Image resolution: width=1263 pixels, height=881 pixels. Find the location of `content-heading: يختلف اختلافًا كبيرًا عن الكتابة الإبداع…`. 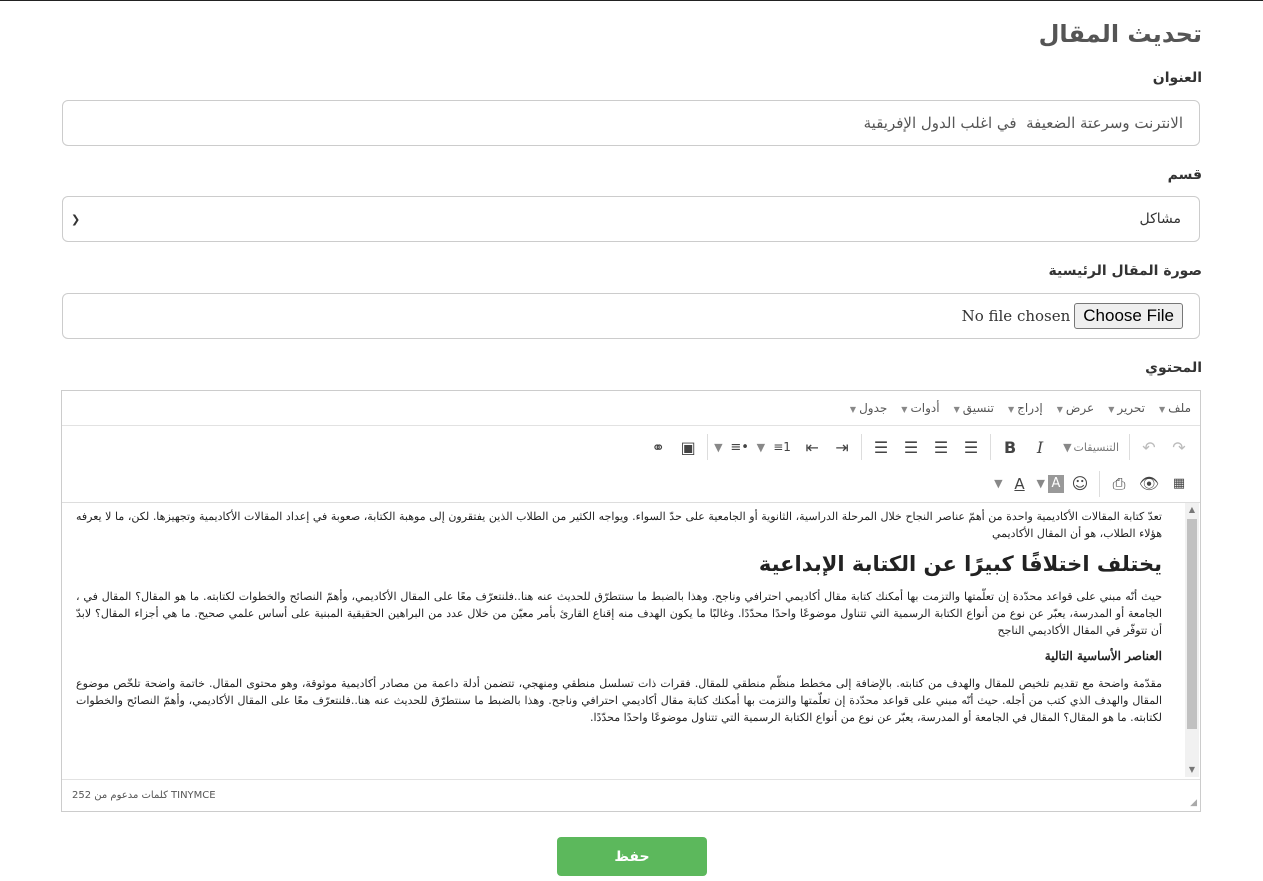

content-heading: يختلف اختلافًا كبيرًا عن الكتابة الإبداع… is located at coordinates (960, 564).